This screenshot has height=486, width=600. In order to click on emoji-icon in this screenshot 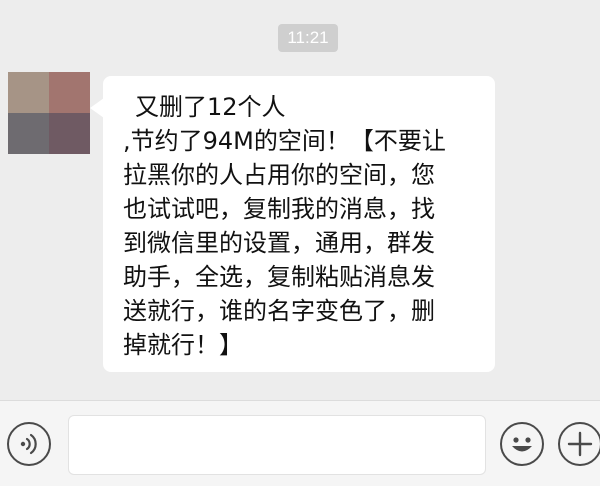, I will do `click(522, 444)`.